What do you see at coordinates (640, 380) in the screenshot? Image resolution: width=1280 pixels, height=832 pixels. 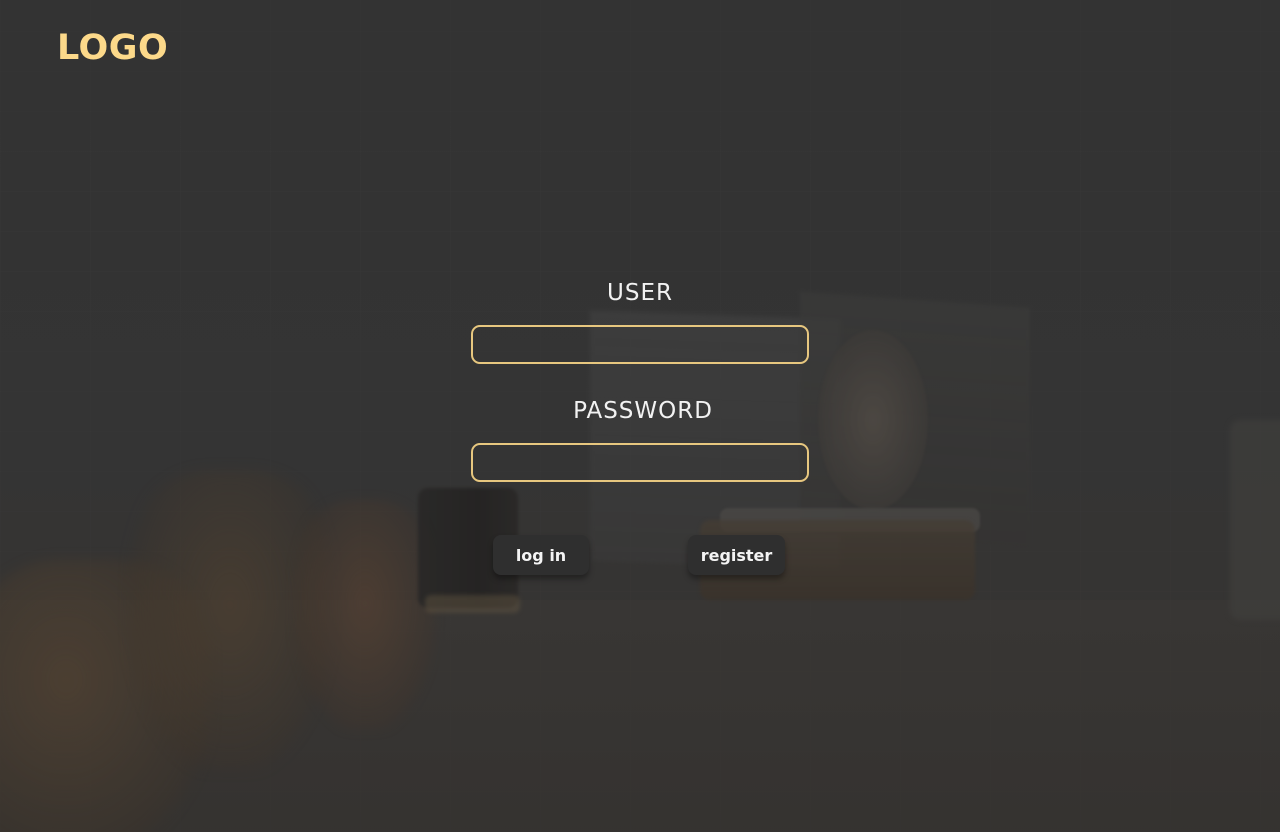 I see `login-form: USER PASSWORD` at bounding box center [640, 380].